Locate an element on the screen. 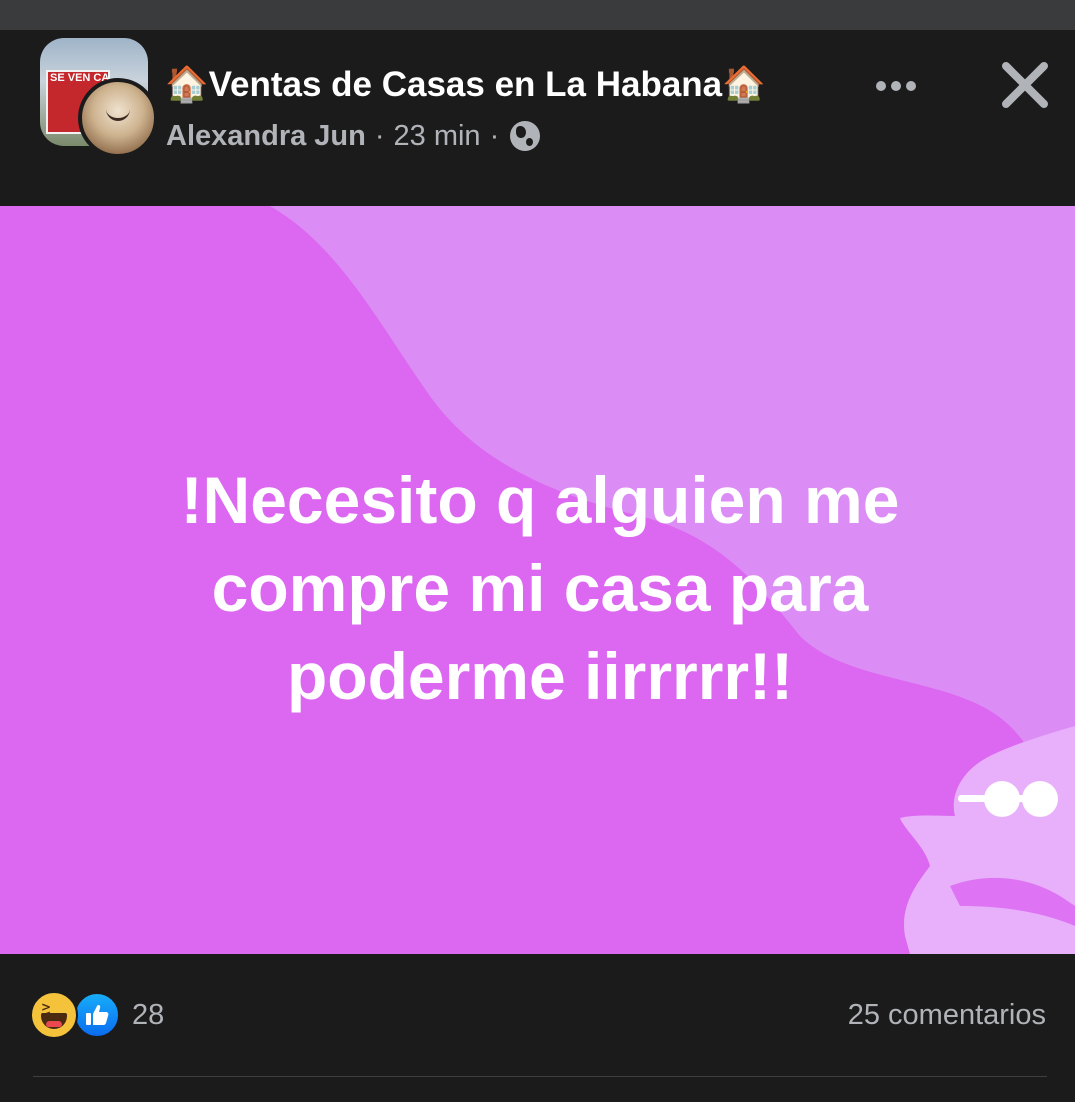  footer-divider is located at coordinates (540, 1076).